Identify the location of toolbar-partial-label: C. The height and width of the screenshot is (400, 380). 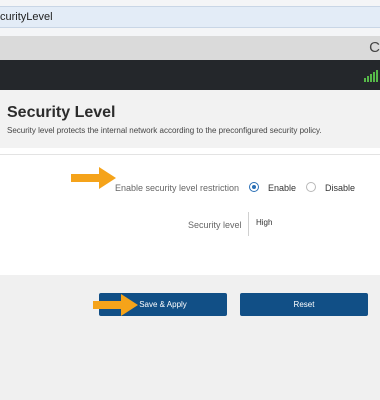
(374, 47).